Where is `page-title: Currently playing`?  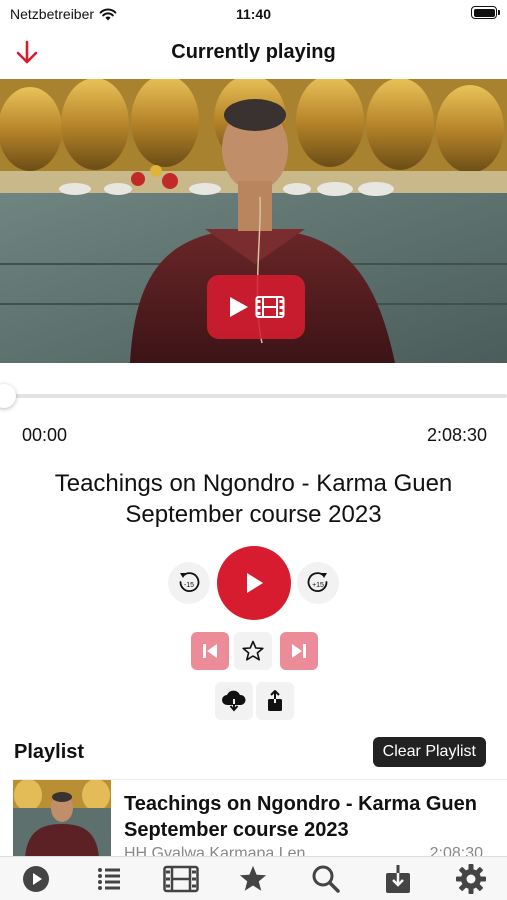
page-title: Currently playing is located at coordinates (253, 52).